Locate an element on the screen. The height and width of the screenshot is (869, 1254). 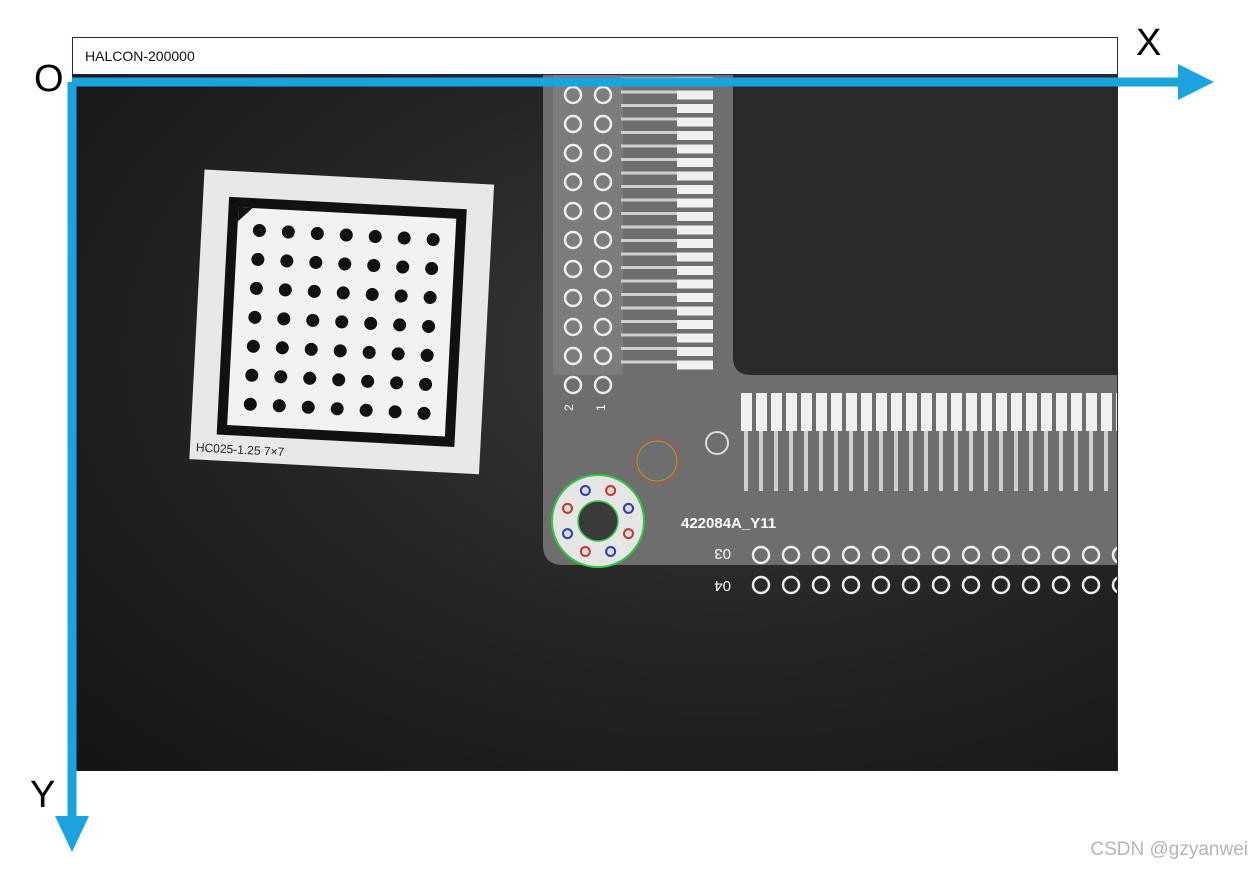
origin-label: O is located at coordinates (49, 79).